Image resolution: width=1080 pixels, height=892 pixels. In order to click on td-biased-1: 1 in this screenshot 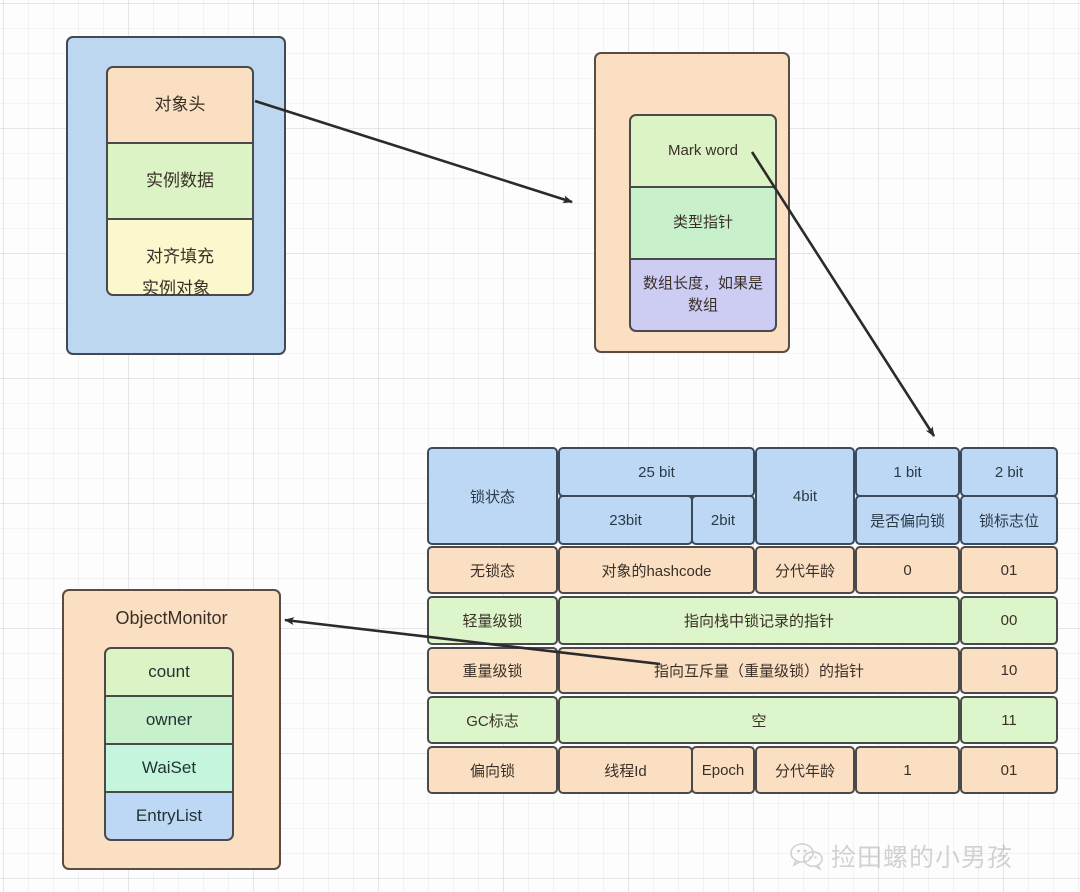, I will do `click(907, 770)`.